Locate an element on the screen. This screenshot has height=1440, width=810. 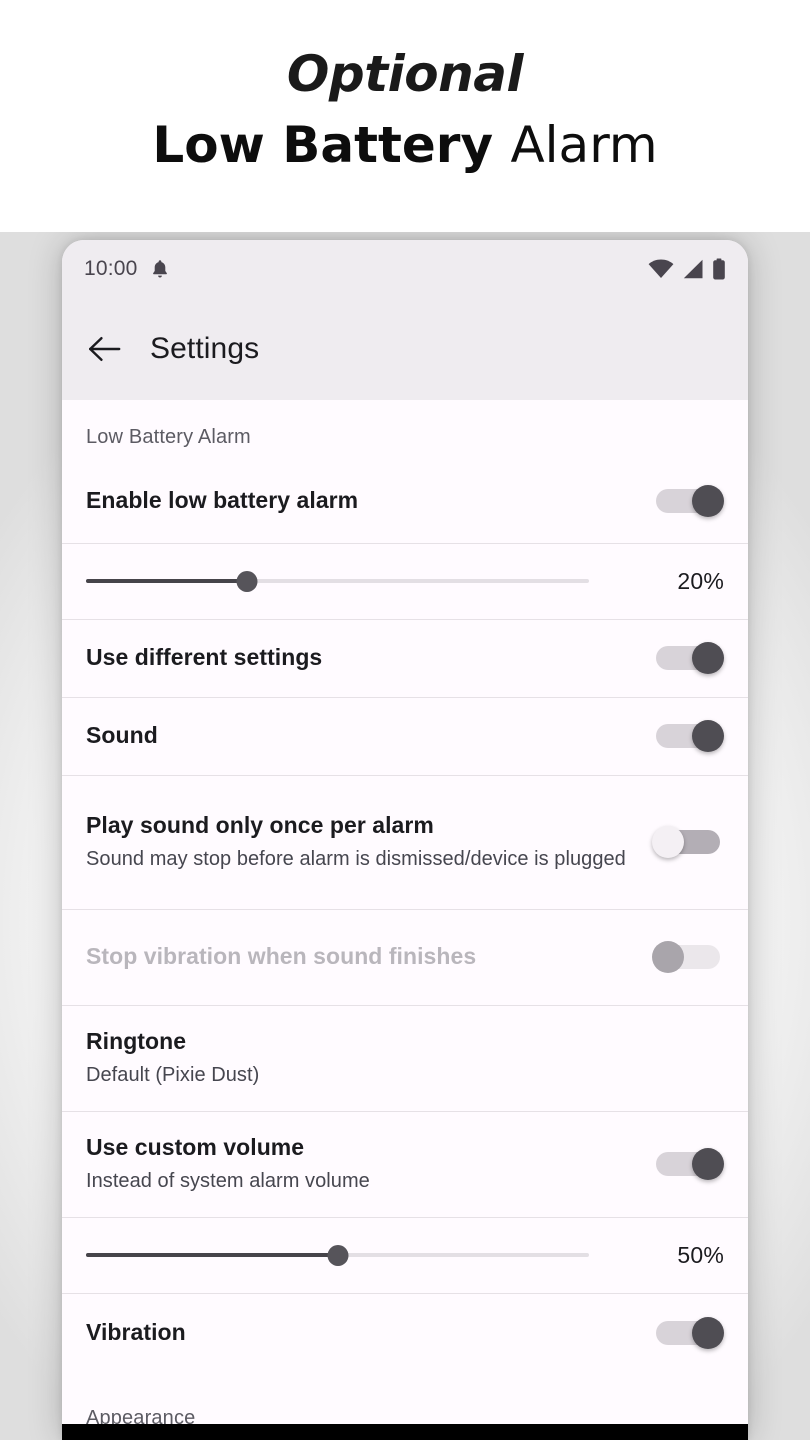
status-bar-right is located at coordinates (687, 269).